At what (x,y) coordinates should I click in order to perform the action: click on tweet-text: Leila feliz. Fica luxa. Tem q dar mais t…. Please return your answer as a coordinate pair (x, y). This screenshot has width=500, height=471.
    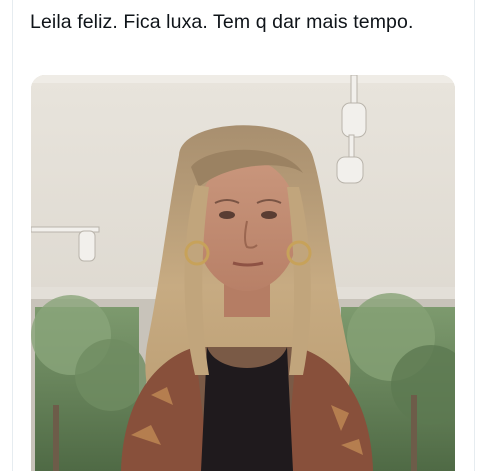
    Looking at the image, I should click on (222, 22).